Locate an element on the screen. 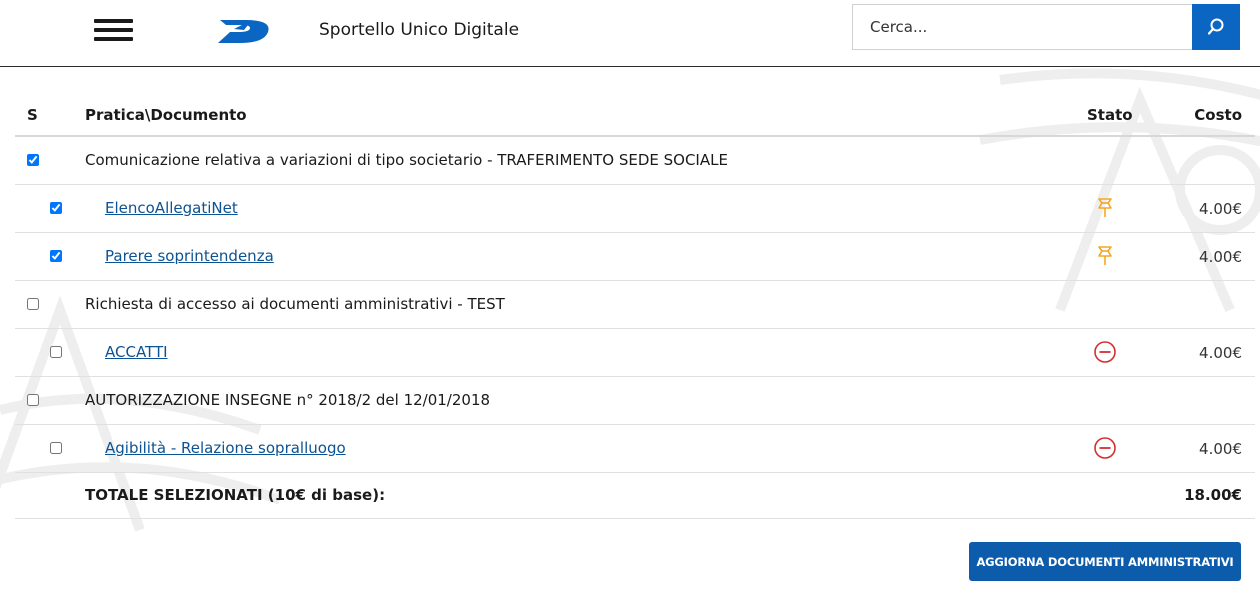 The image size is (1260, 597). total-value: 18.00€ is located at coordinates (1213, 495).